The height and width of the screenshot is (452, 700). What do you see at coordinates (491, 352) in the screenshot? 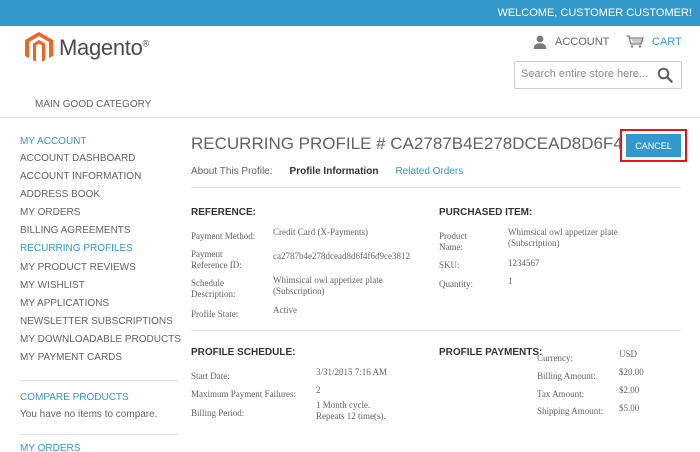
I see `profile-payments-title: PROFILE PAYMENTS:` at bounding box center [491, 352].